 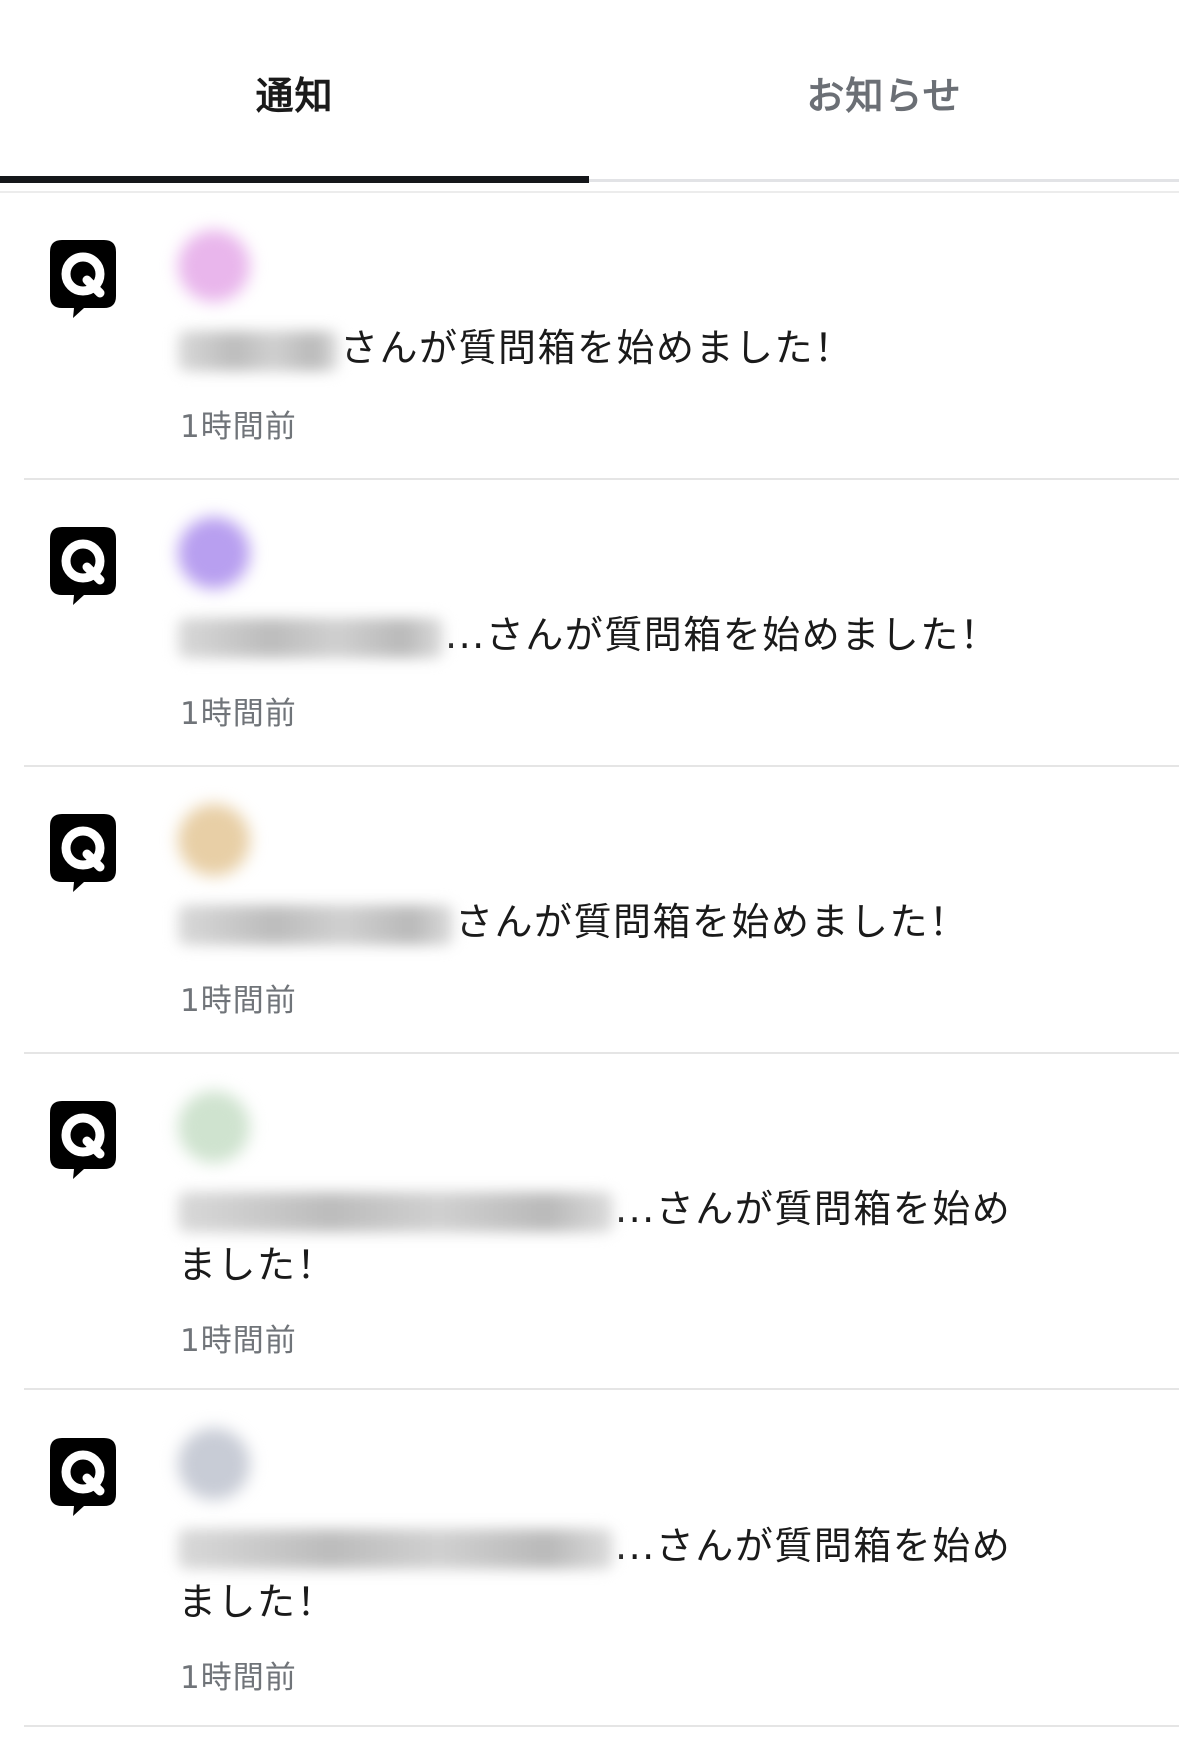 I want to click on active-tab-indicator, so click(x=294, y=179).